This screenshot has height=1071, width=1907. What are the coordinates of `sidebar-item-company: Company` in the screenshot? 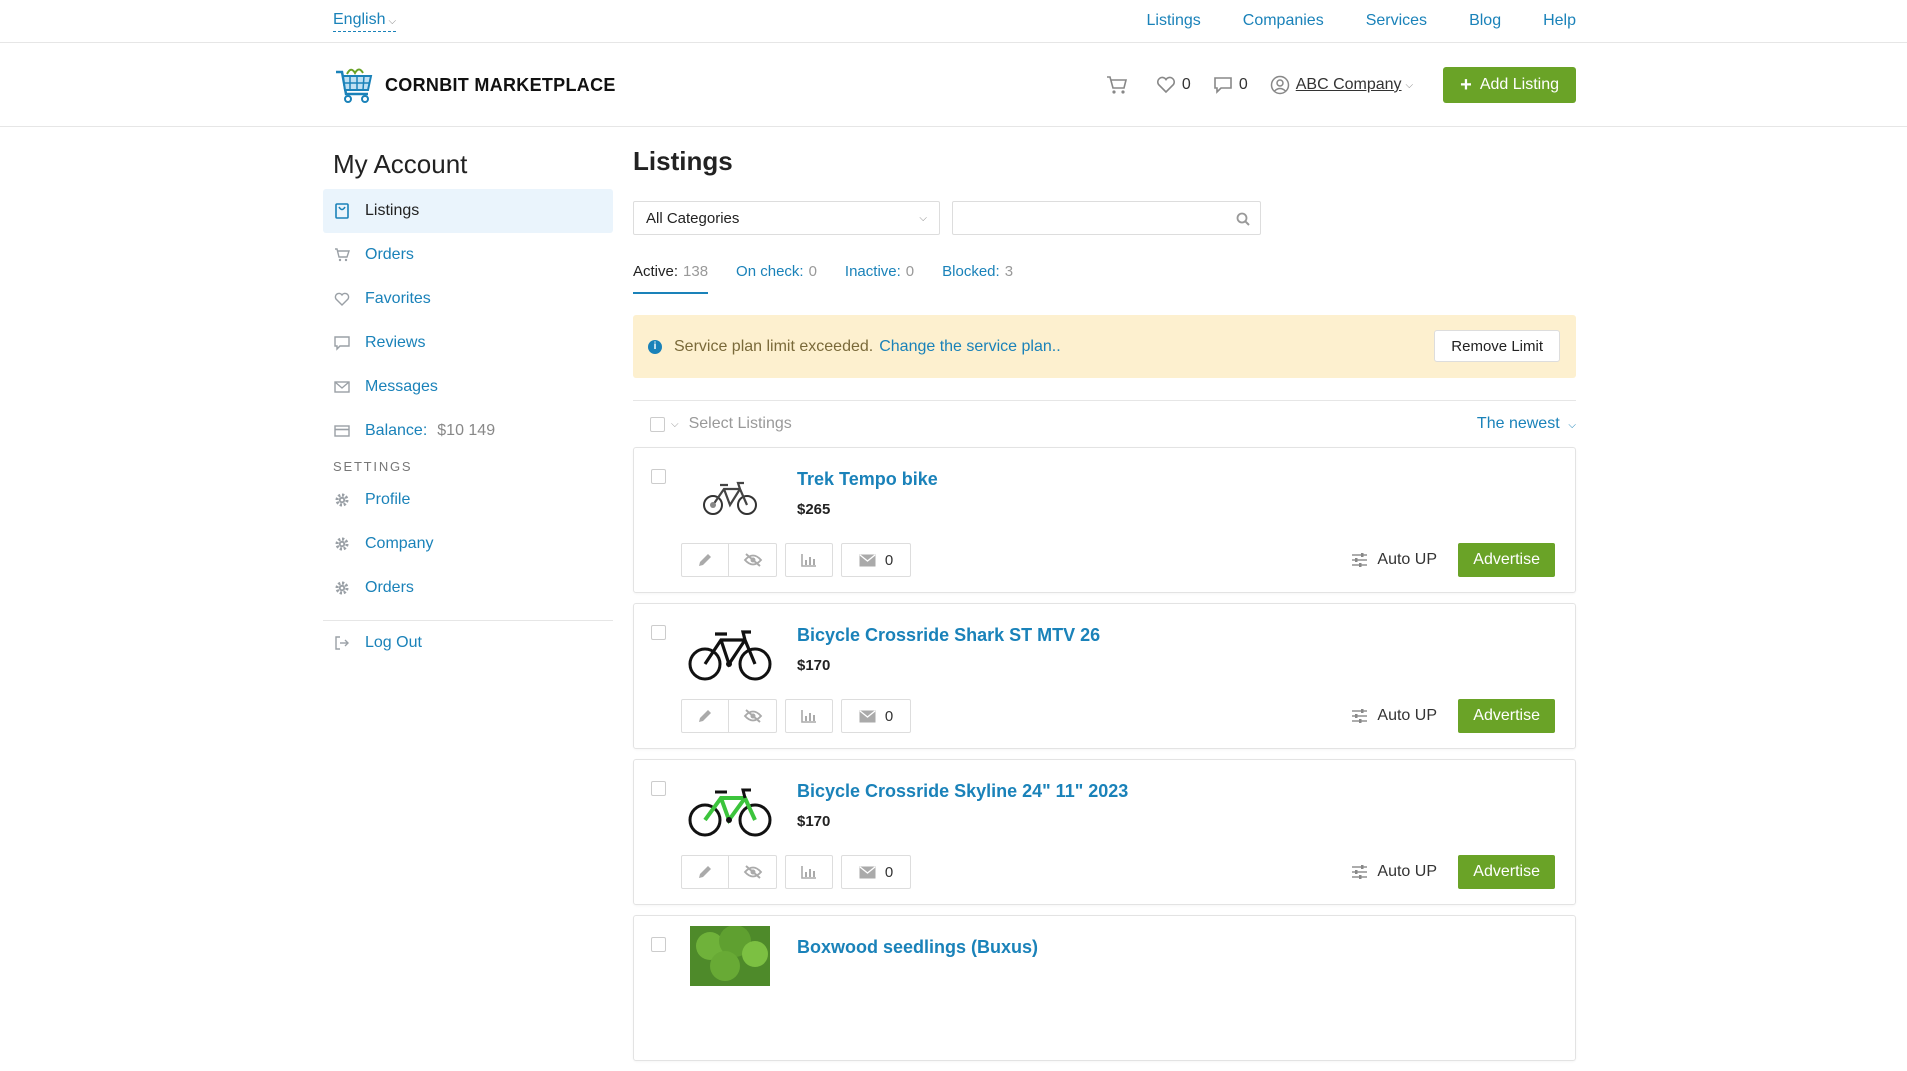 It's located at (468, 544).